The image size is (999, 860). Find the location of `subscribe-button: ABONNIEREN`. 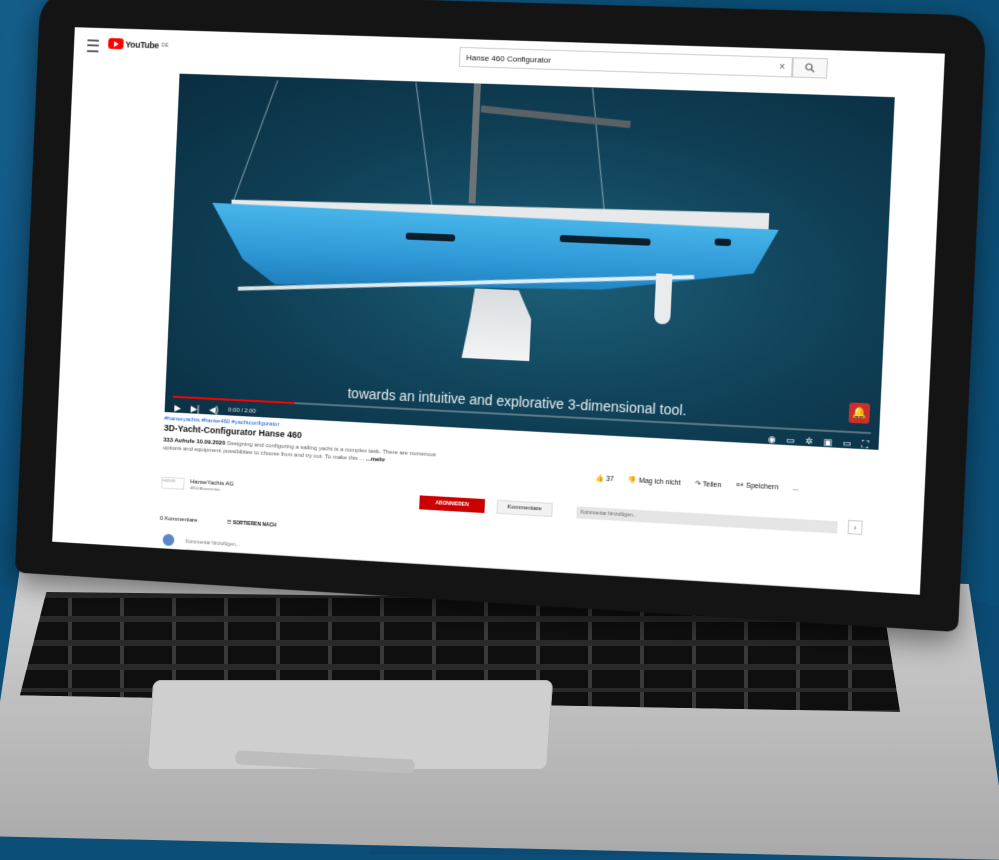

subscribe-button: ABONNIEREN is located at coordinates (452, 504).